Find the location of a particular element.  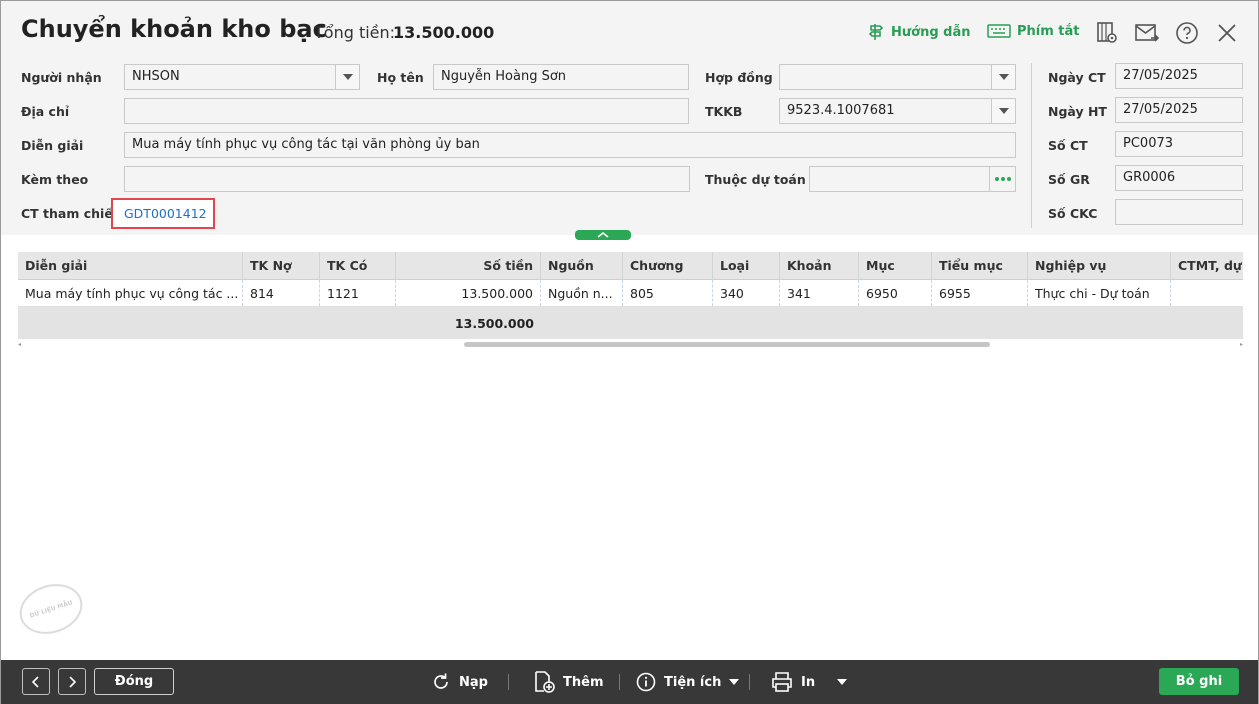

add-button: Thêm is located at coordinates (568, 682).